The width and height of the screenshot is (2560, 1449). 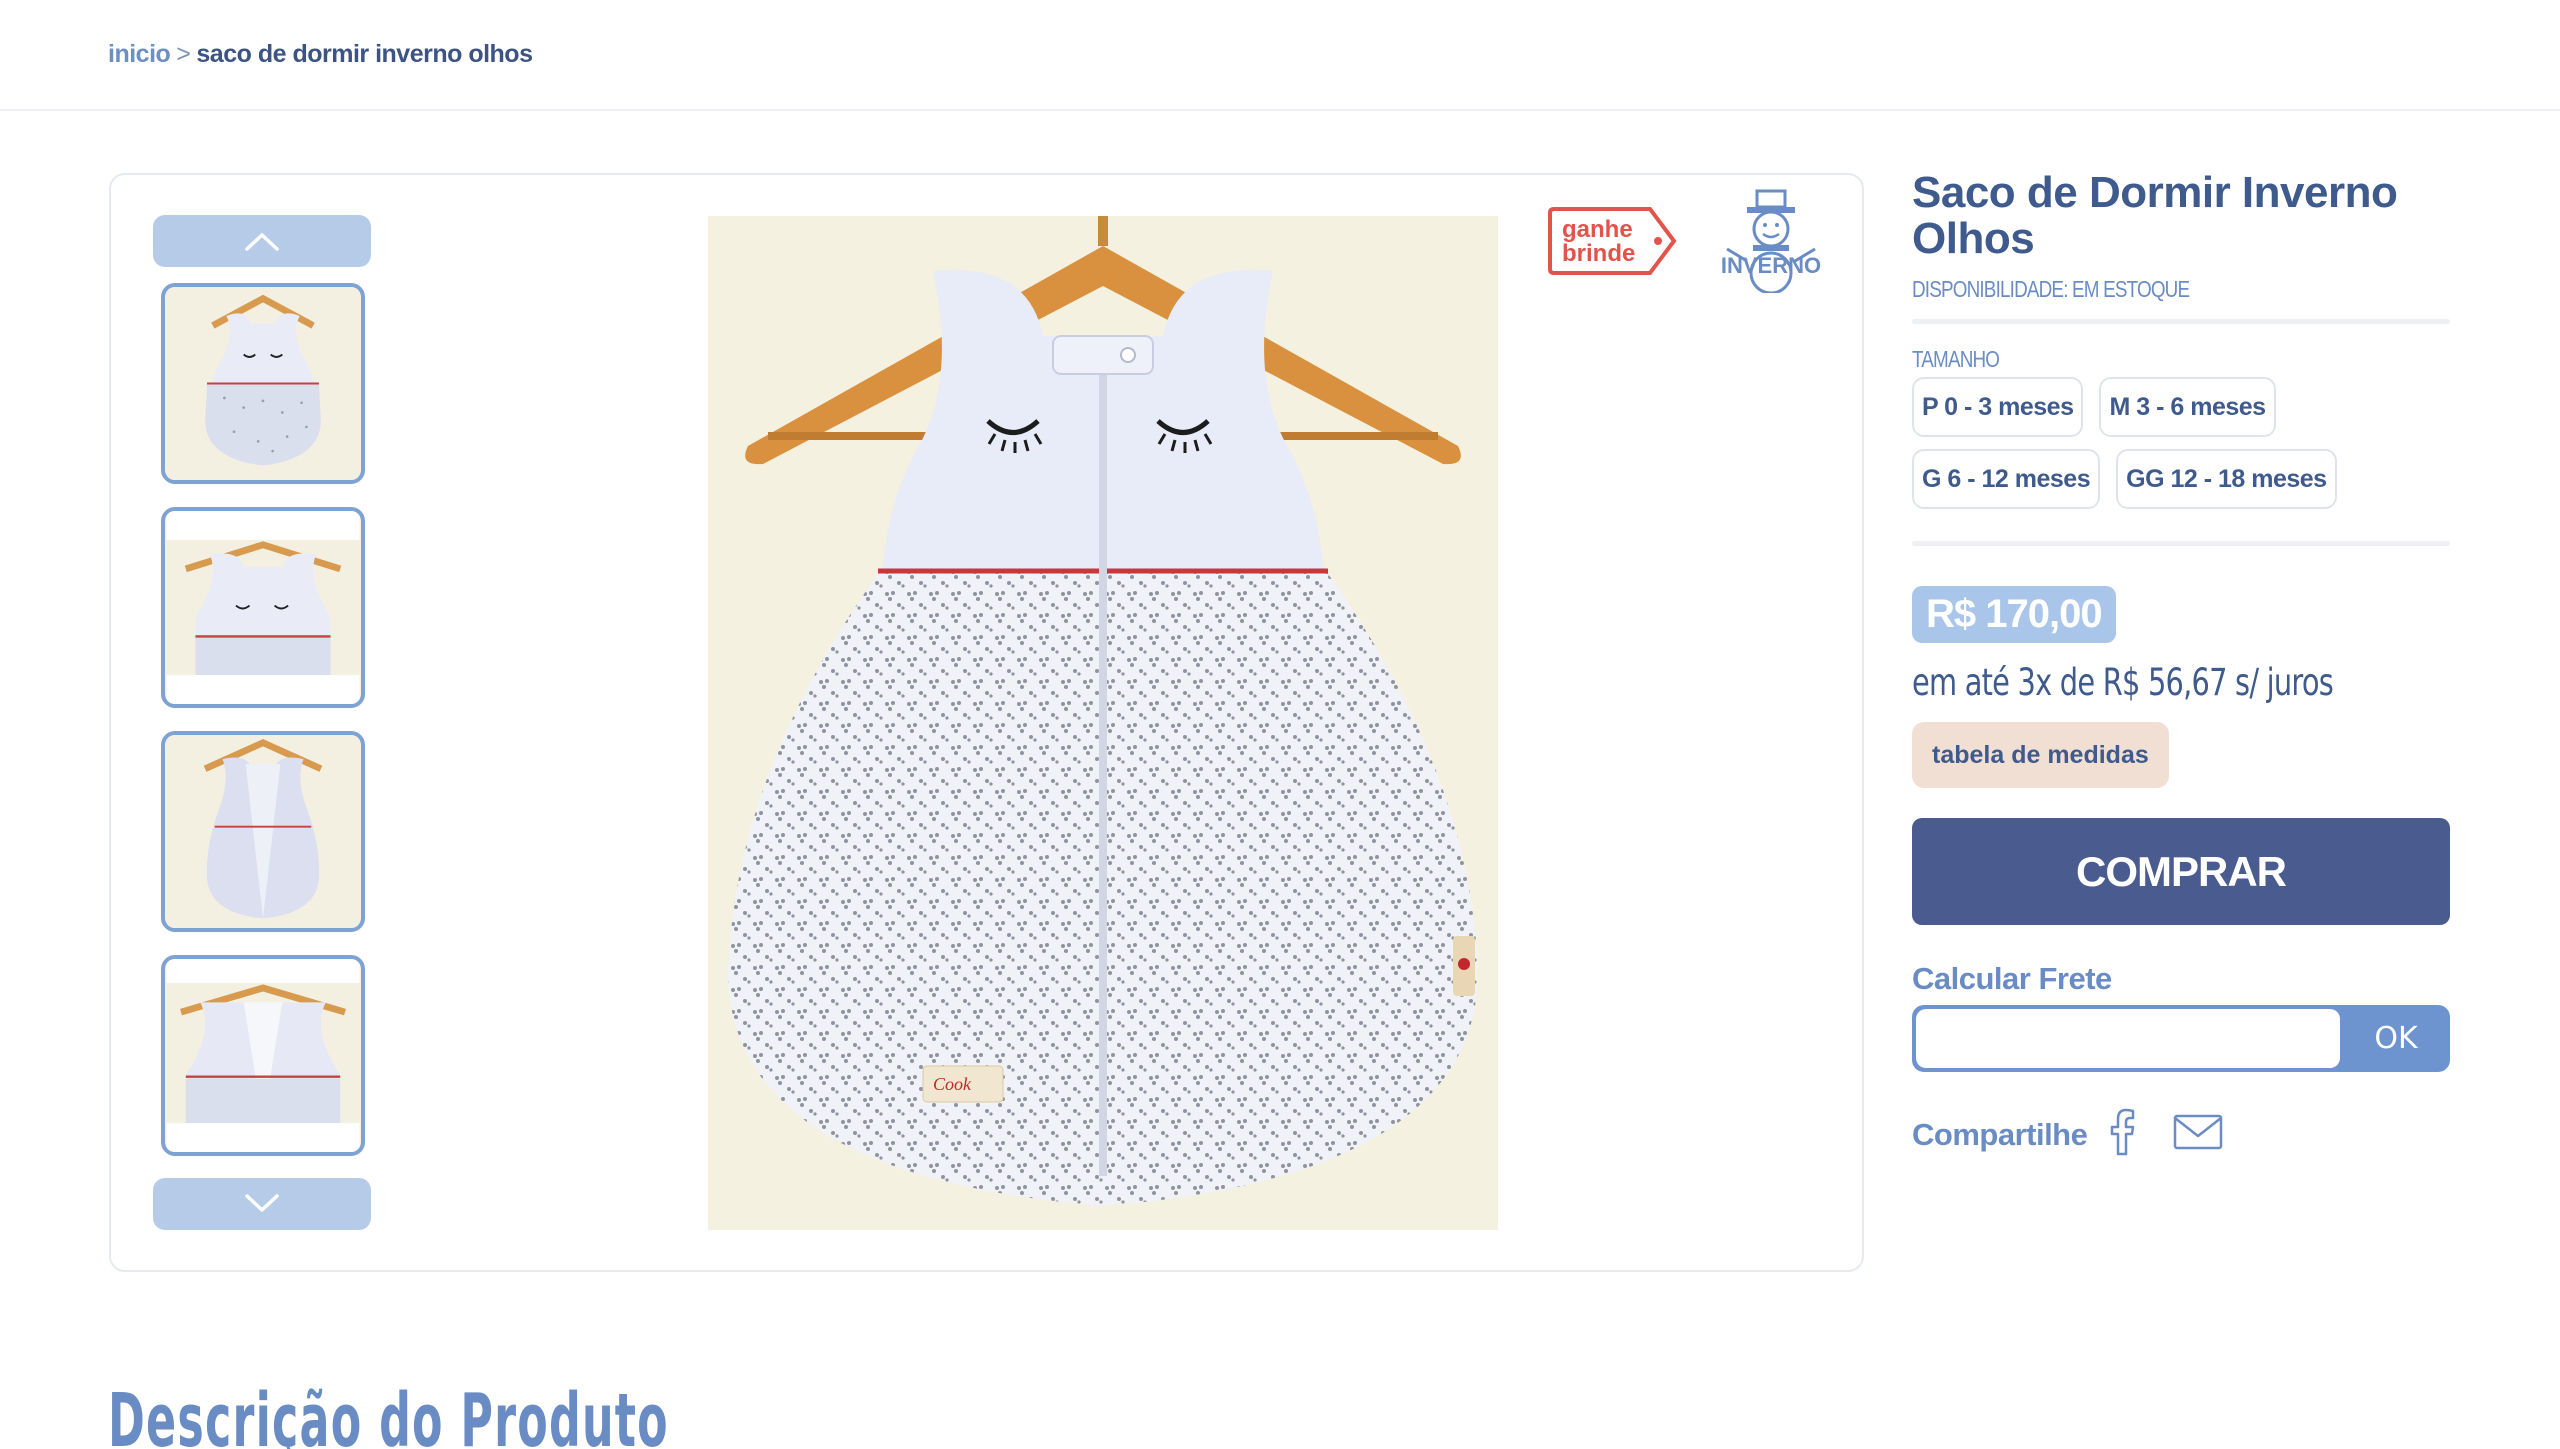 What do you see at coordinates (2000, 1134) in the screenshot?
I see `share-label: Compartilhe` at bounding box center [2000, 1134].